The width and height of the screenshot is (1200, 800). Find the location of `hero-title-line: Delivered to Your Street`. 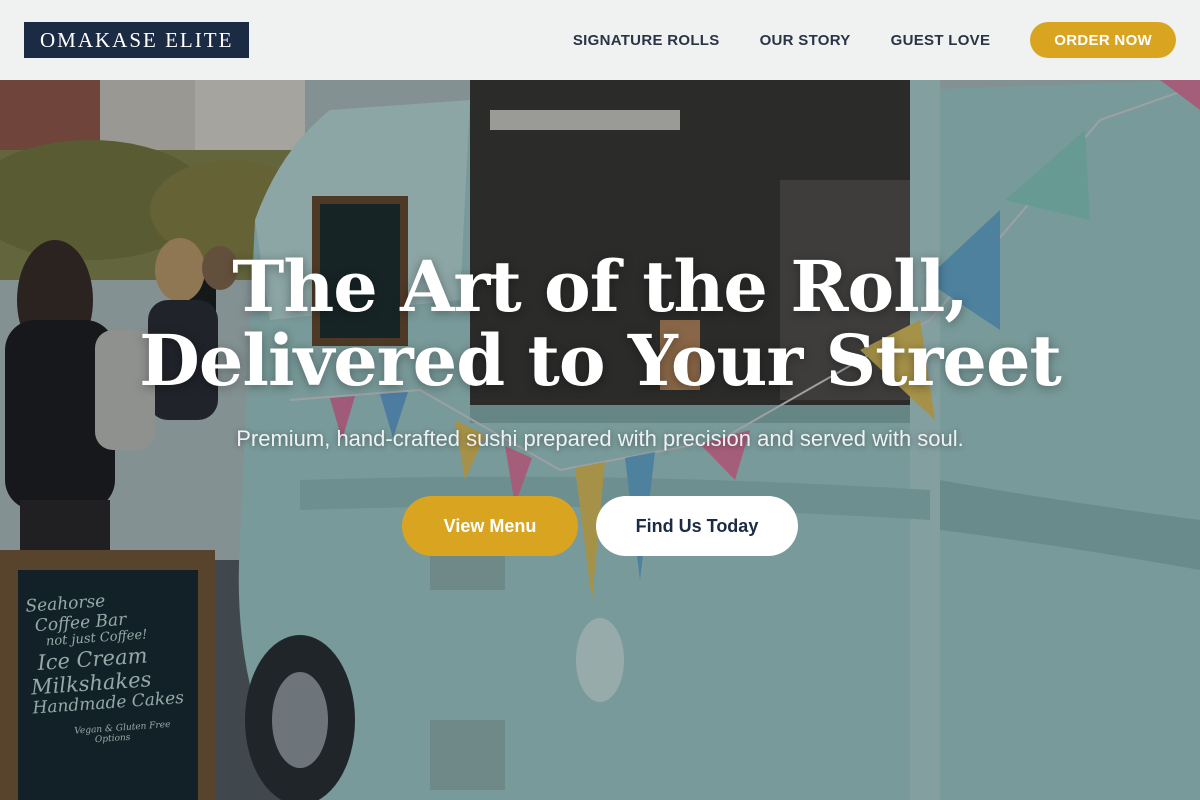

hero-title-line: Delivered to Your Street is located at coordinates (600, 360).